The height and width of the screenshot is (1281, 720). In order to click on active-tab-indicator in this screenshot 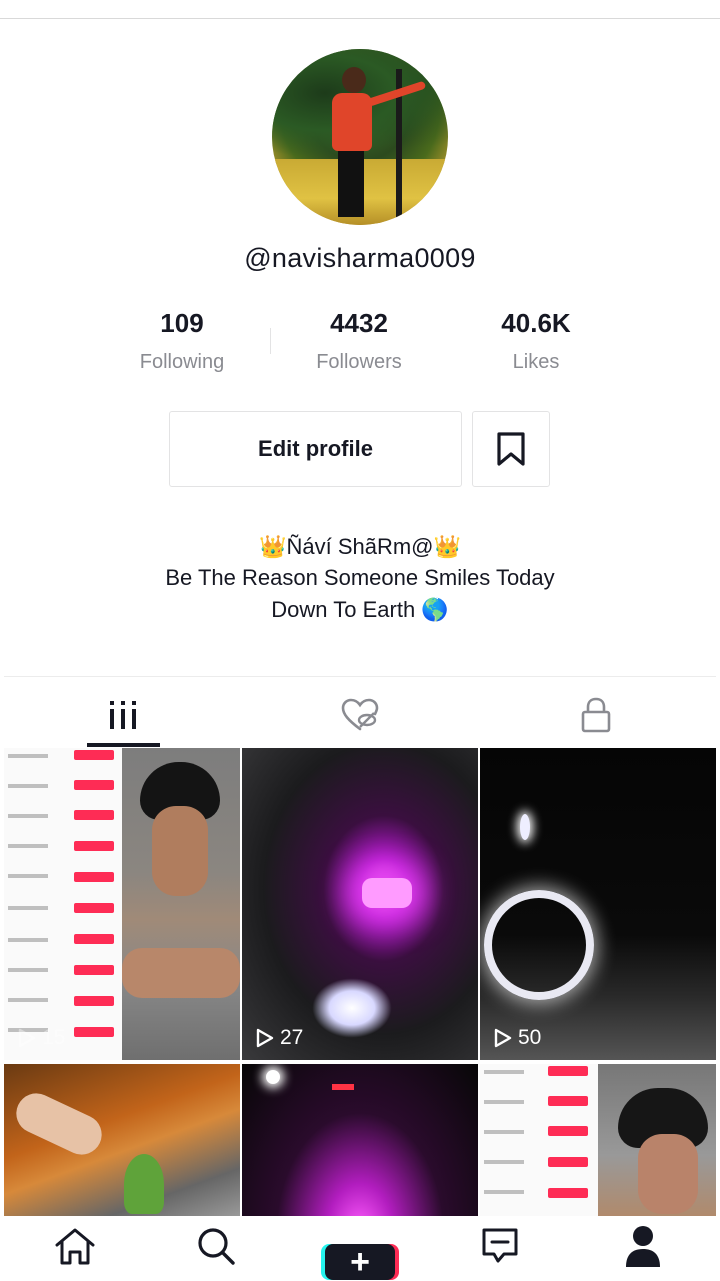, I will do `click(123, 745)`.